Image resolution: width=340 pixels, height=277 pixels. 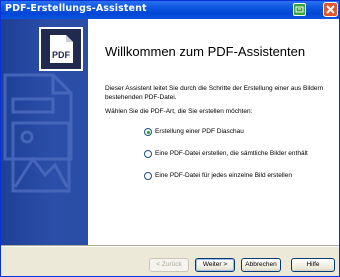 I want to click on close-icon, so click(x=330, y=9).